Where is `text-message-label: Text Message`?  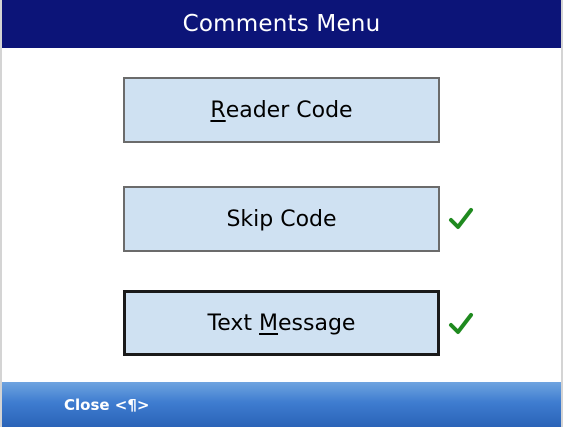 text-message-label: Text Message is located at coordinates (281, 323).